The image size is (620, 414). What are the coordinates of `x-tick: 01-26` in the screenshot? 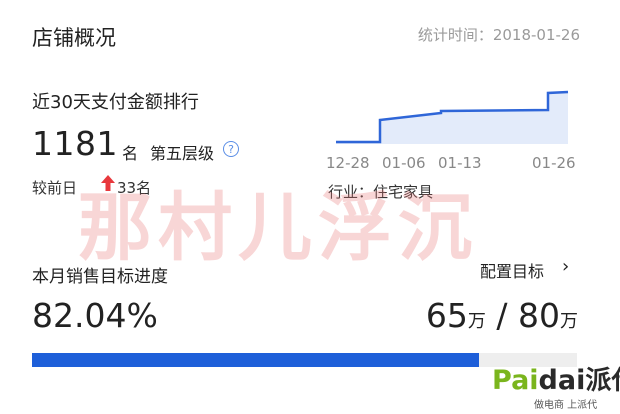 It's located at (554, 163).